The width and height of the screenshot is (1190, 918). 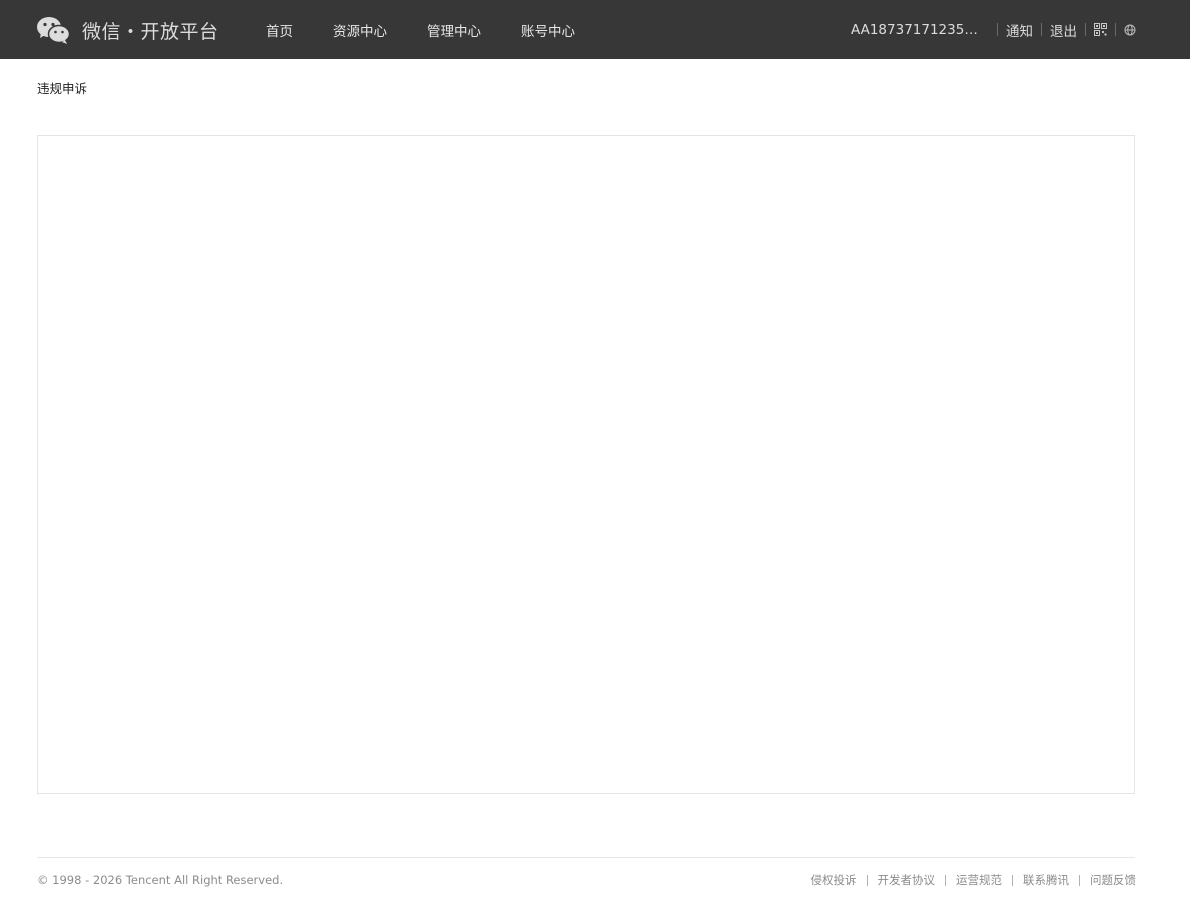 What do you see at coordinates (53, 30) in the screenshot?
I see `wechat-logo-icon` at bounding box center [53, 30].